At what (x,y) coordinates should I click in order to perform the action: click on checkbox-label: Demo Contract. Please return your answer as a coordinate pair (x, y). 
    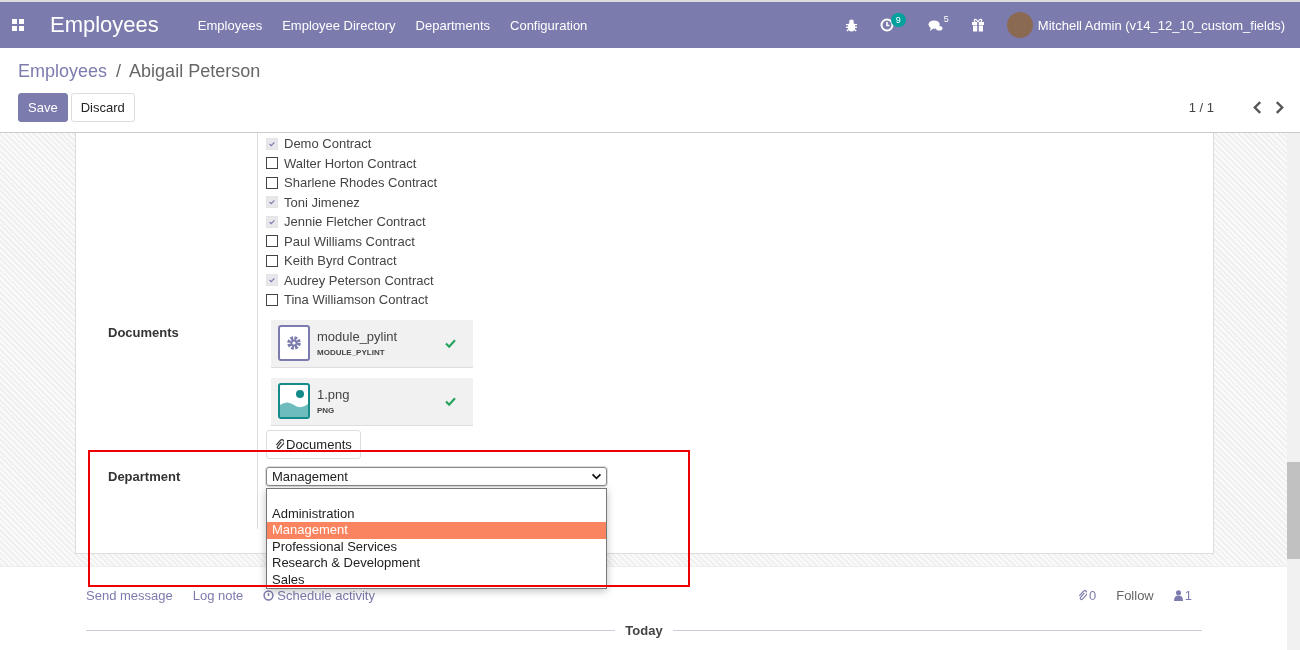
    Looking at the image, I should click on (328, 144).